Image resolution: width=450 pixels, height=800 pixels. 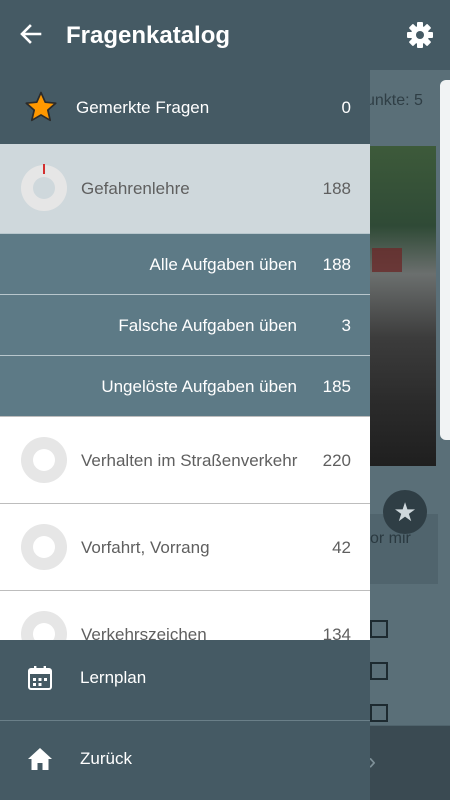 I want to click on subitem-count: 3, so click(x=346, y=325).